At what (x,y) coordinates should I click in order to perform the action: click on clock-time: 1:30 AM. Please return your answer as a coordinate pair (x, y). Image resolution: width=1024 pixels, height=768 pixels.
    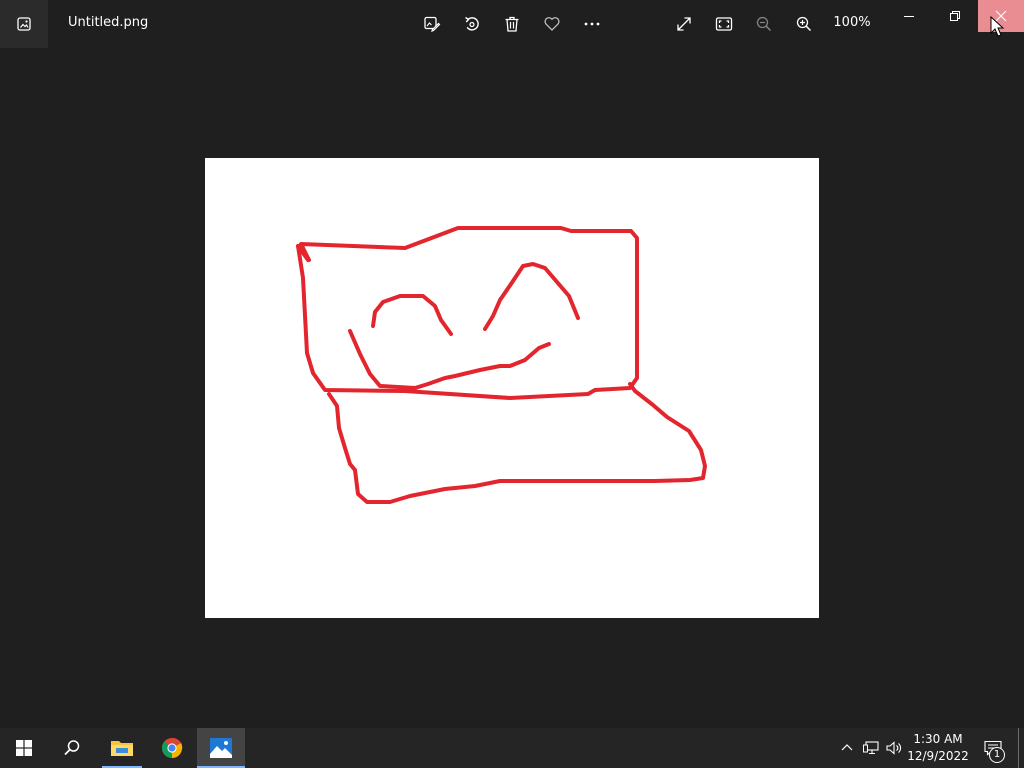
    Looking at the image, I should click on (938, 739).